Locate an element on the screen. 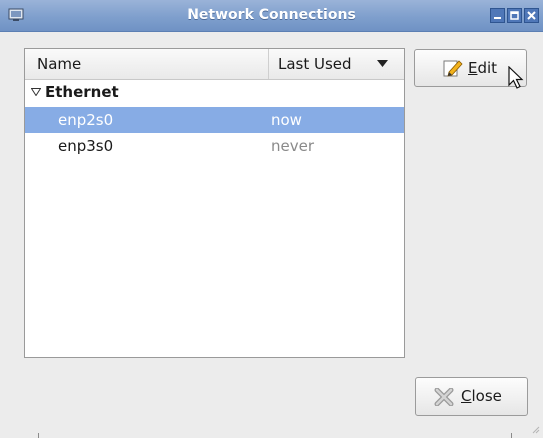 The image size is (543, 438). close-button-label: Close is located at coordinates (481, 396).